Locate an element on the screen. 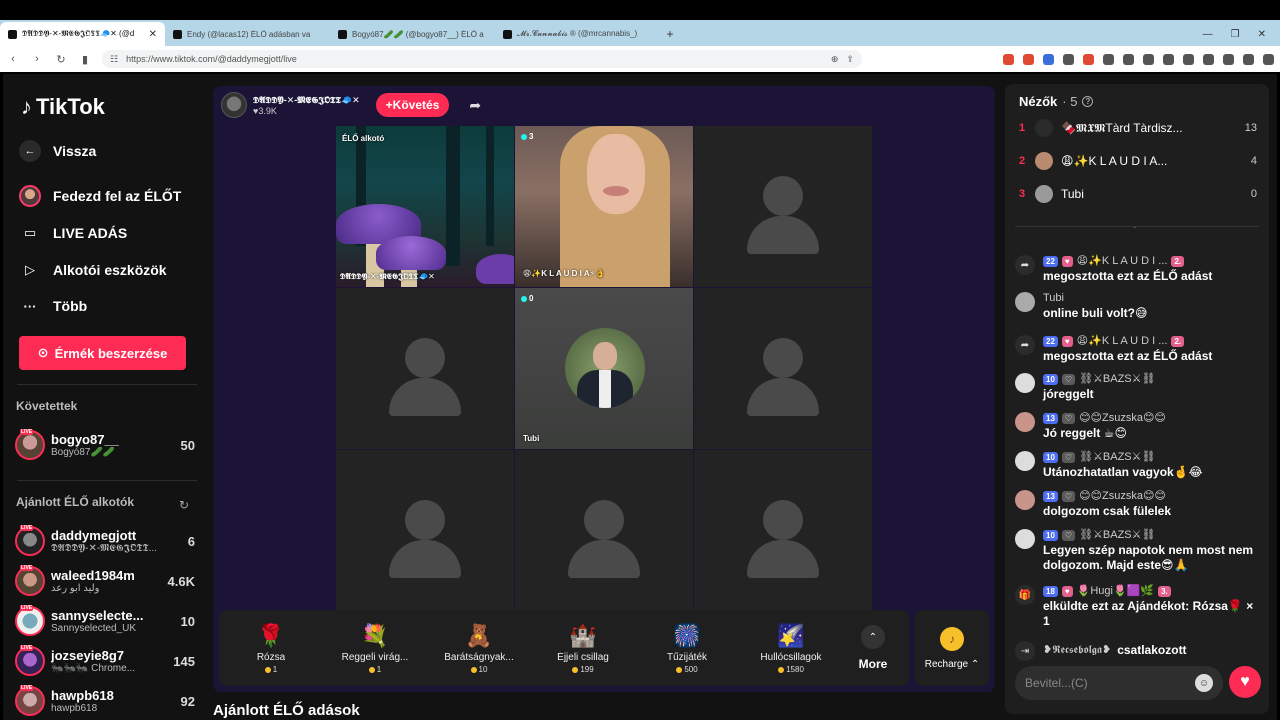  brave-rewards-icon is located at coordinates (1028, 59).